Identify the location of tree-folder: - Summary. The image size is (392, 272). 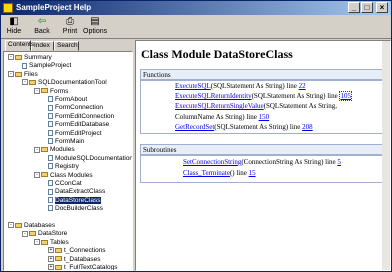
(30, 58).